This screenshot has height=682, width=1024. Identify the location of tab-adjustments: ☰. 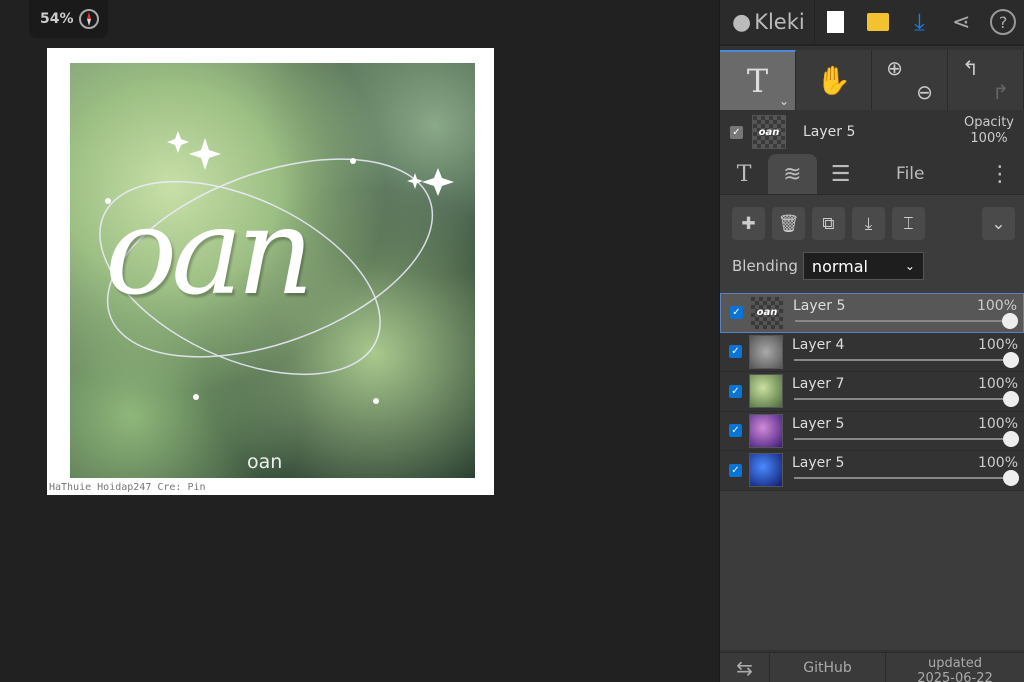
(841, 174).